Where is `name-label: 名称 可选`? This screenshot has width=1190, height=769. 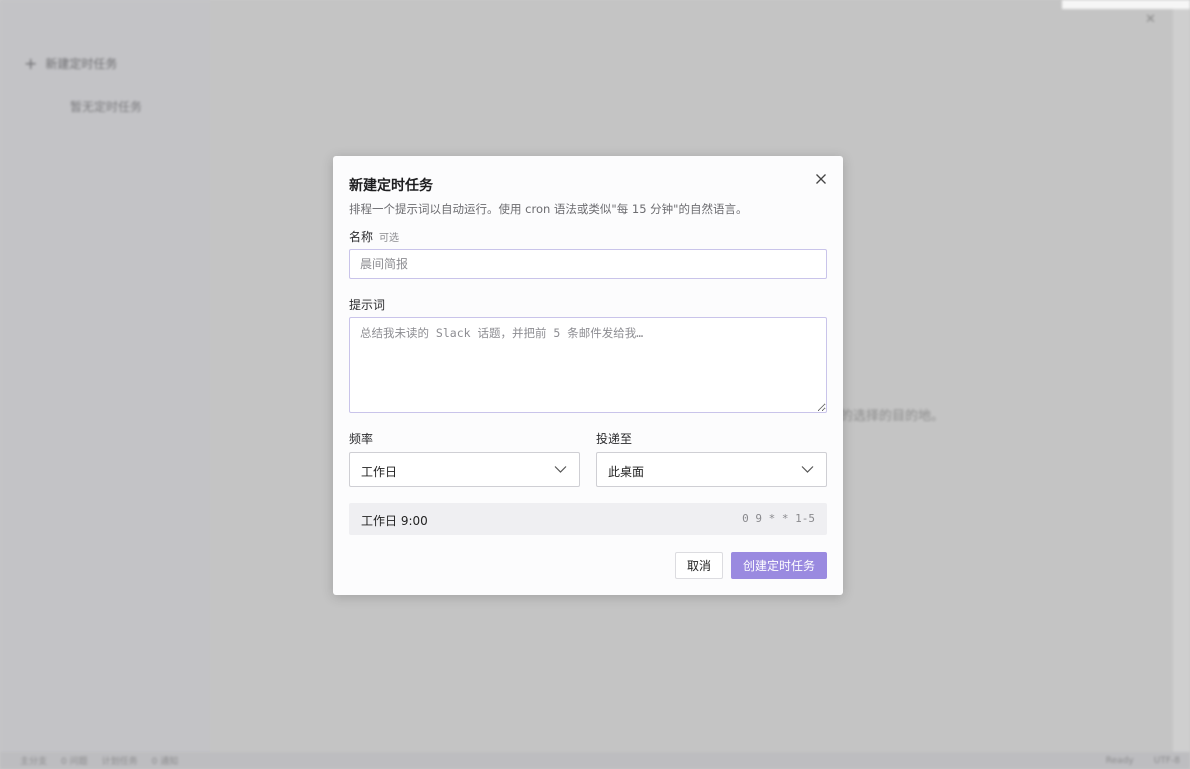 name-label: 名称 可选 is located at coordinates (374, 236).